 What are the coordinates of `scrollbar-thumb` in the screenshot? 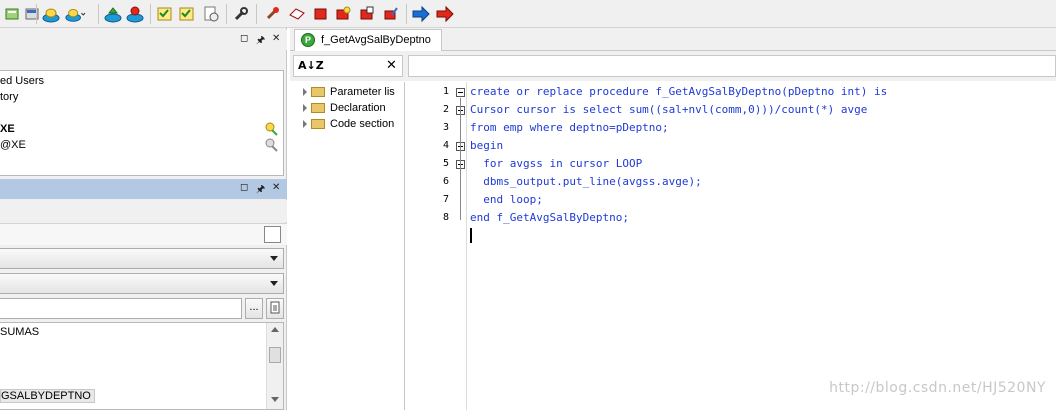 It's located at (275, 355).